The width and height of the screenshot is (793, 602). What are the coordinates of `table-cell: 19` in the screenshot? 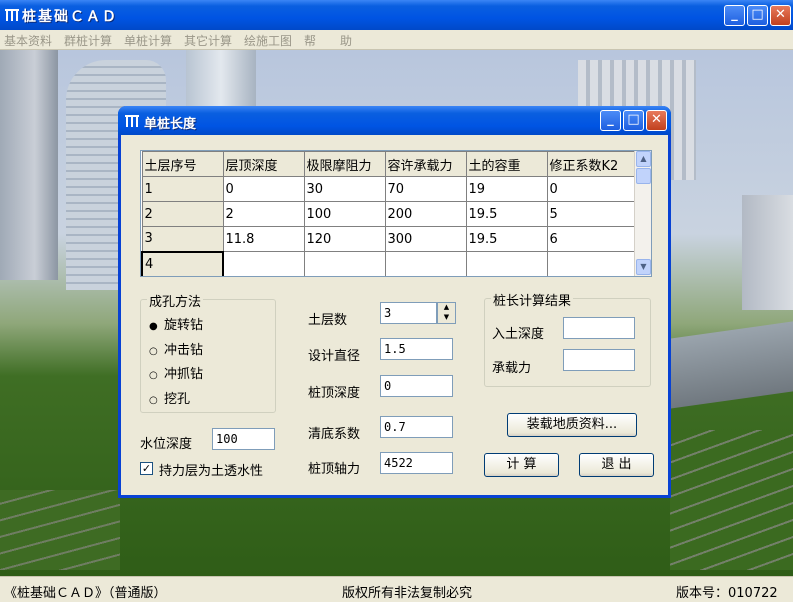 It's located at (506, 189).